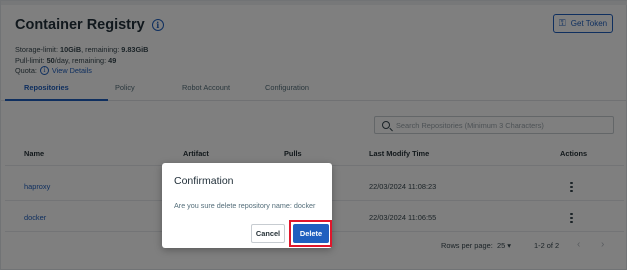 This screenshot has height=270, width=627. I want to click on dialog-title: Confirmation, so click(204, 181).